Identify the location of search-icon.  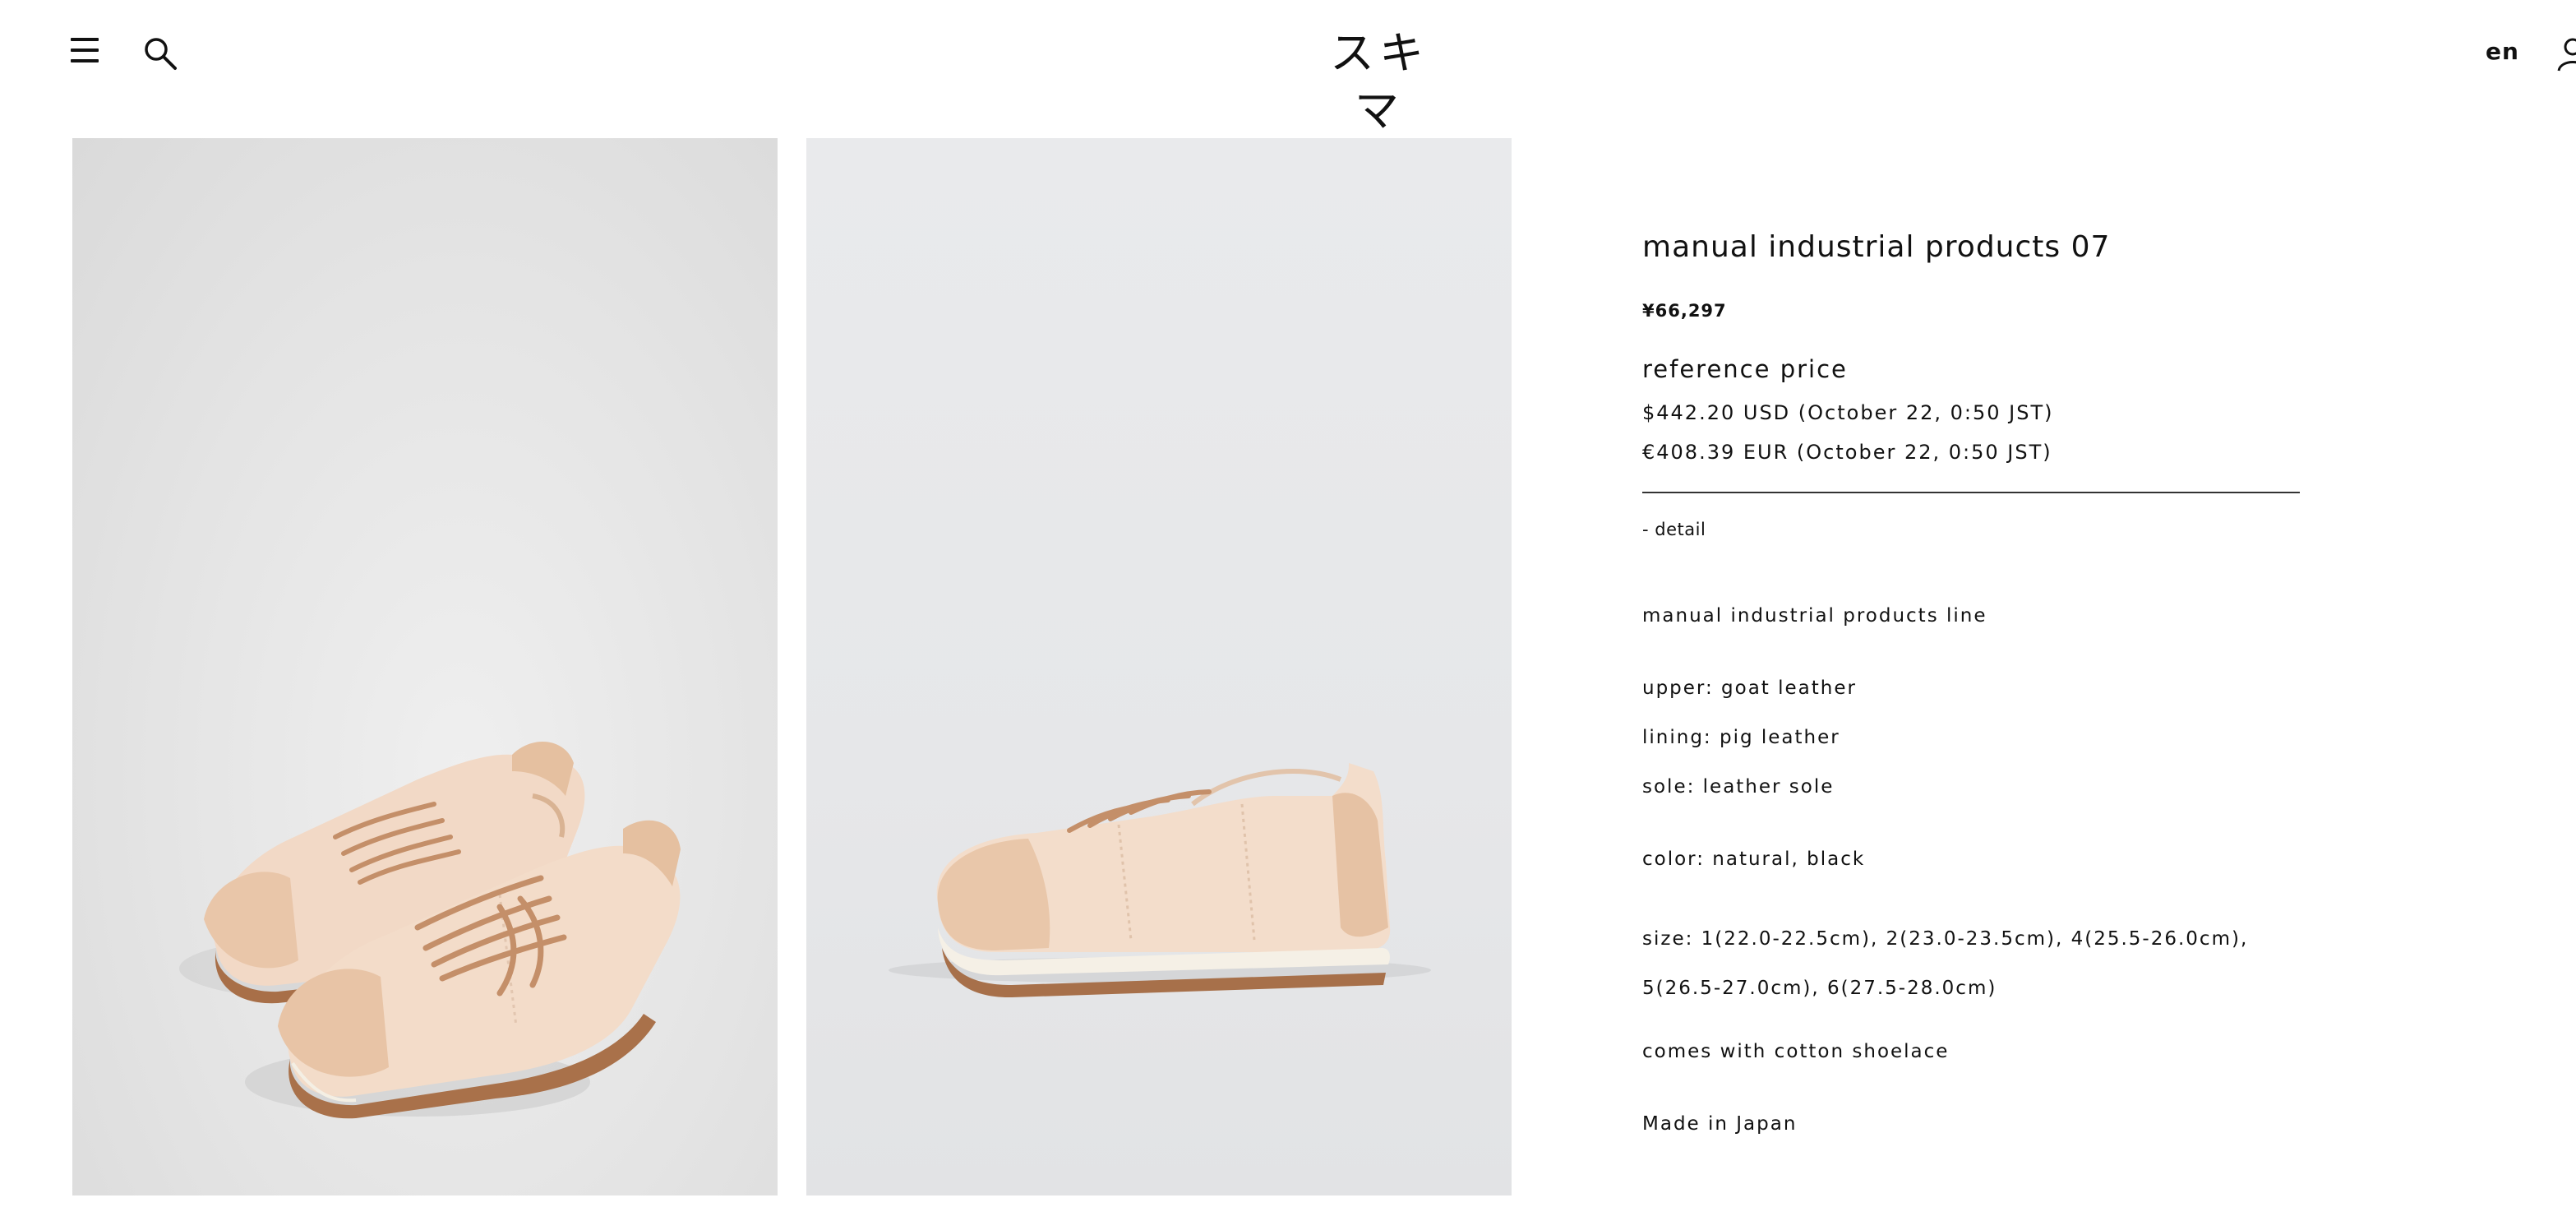
(160, 53).